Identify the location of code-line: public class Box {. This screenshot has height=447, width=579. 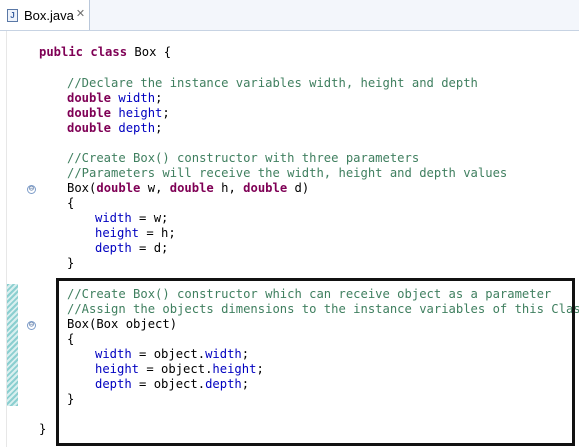
(105, 52).